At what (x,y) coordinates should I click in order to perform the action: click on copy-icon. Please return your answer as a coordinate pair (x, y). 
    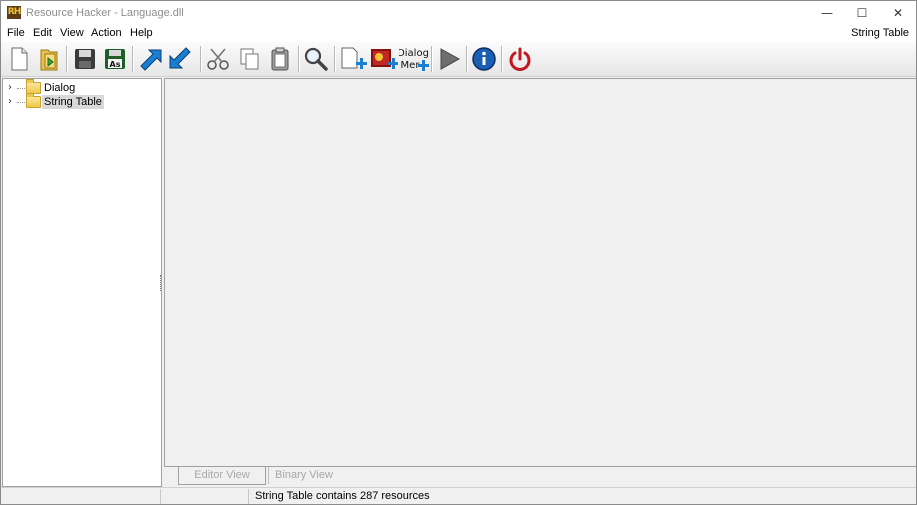
    Looking at the image, I should click on (249, 59).